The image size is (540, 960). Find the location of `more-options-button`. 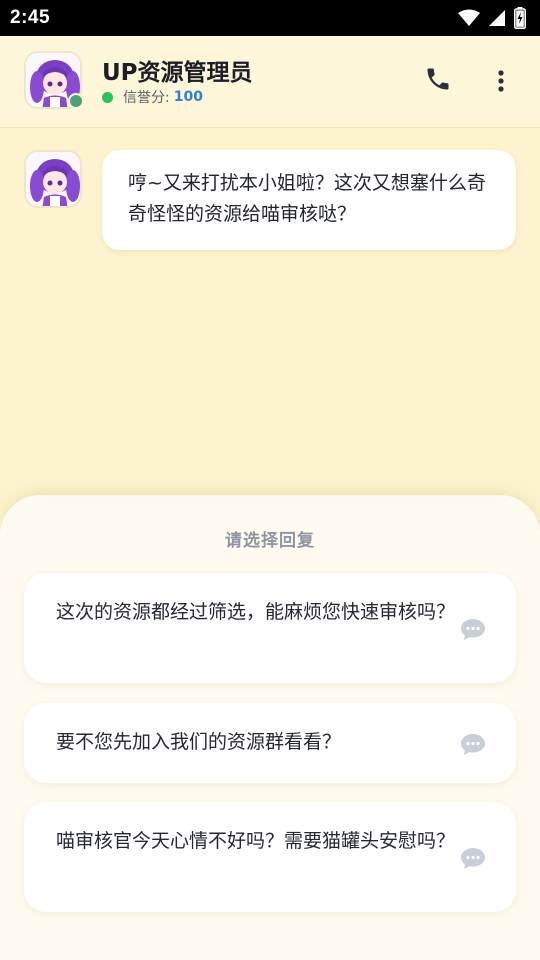

more-options-button is located at coordinates (501, 81).